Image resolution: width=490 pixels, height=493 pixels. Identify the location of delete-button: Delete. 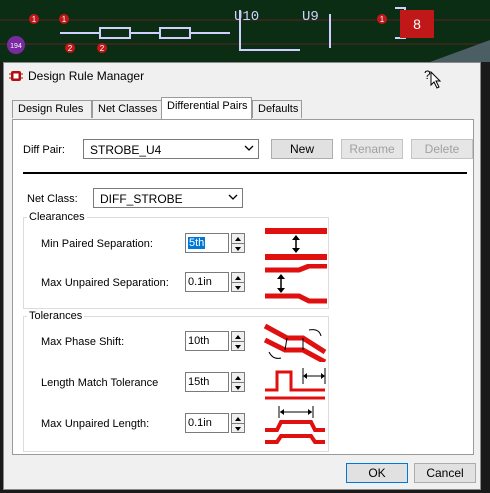
(442, 149).